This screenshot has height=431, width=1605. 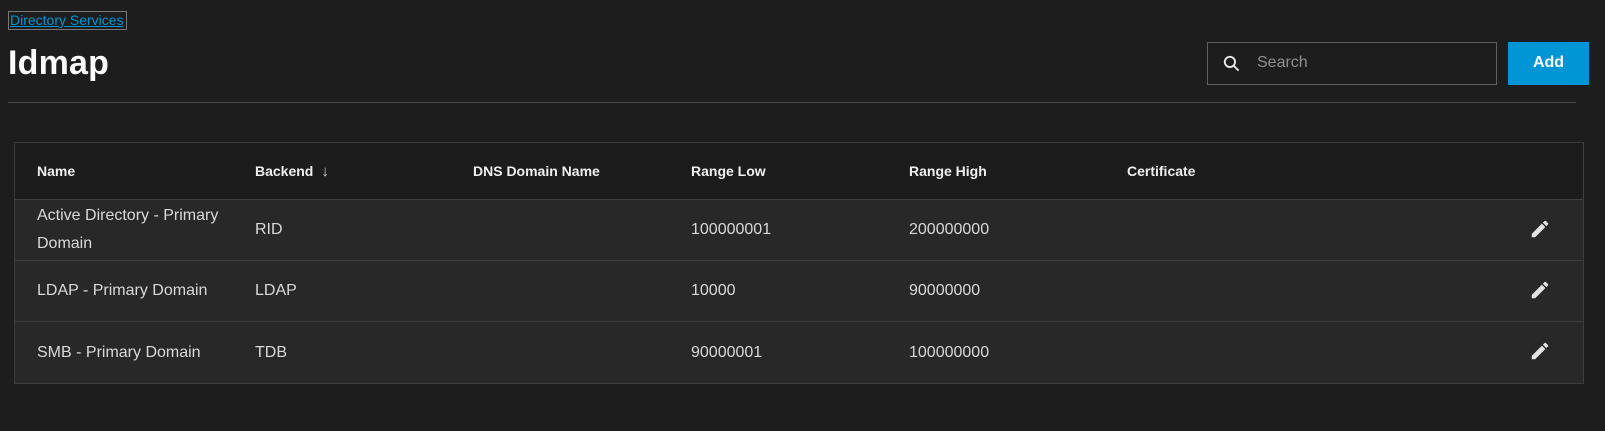 What do you see at coordinates (122, 290) in the screenshot?
I see `cell-name: LDAP - Primary Domain` at bounding box center [122, 290].